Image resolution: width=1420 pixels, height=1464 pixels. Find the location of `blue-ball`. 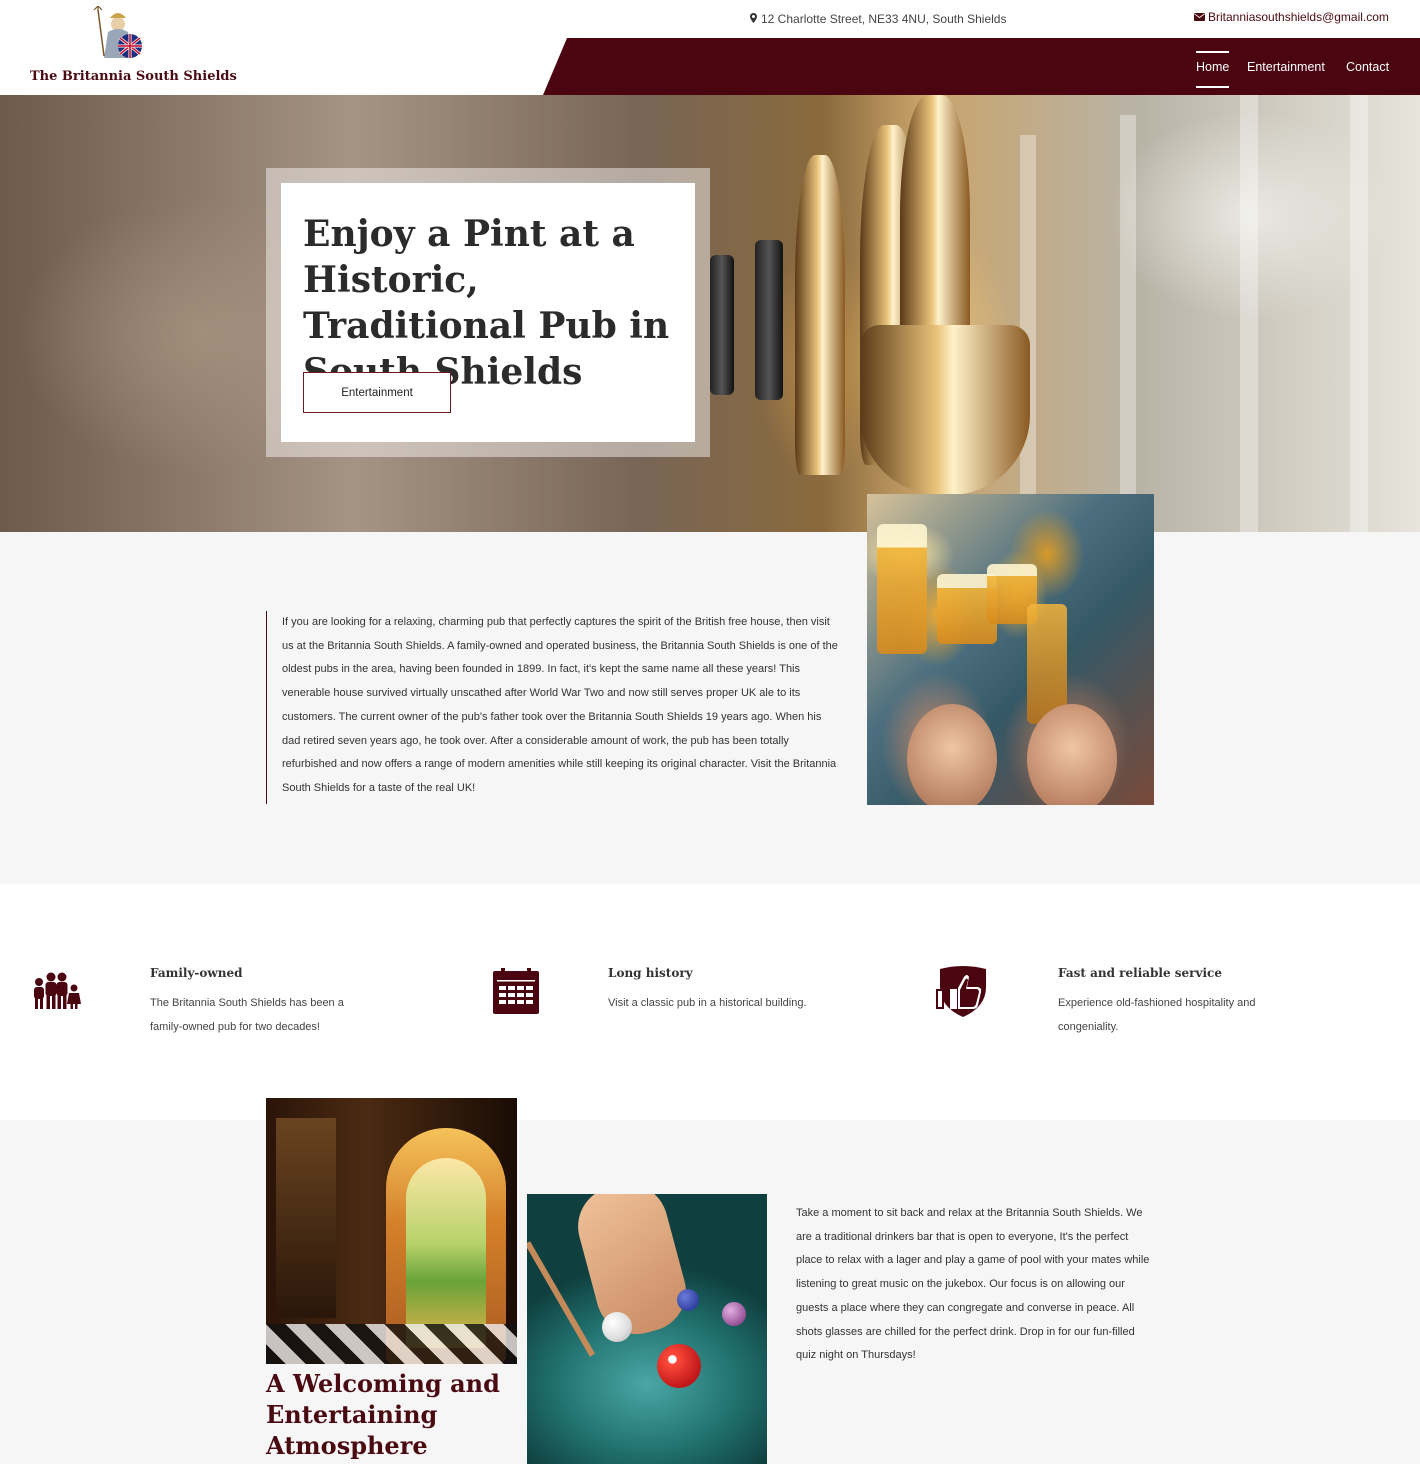

blue-ball is located at coordinates (688, 1300).